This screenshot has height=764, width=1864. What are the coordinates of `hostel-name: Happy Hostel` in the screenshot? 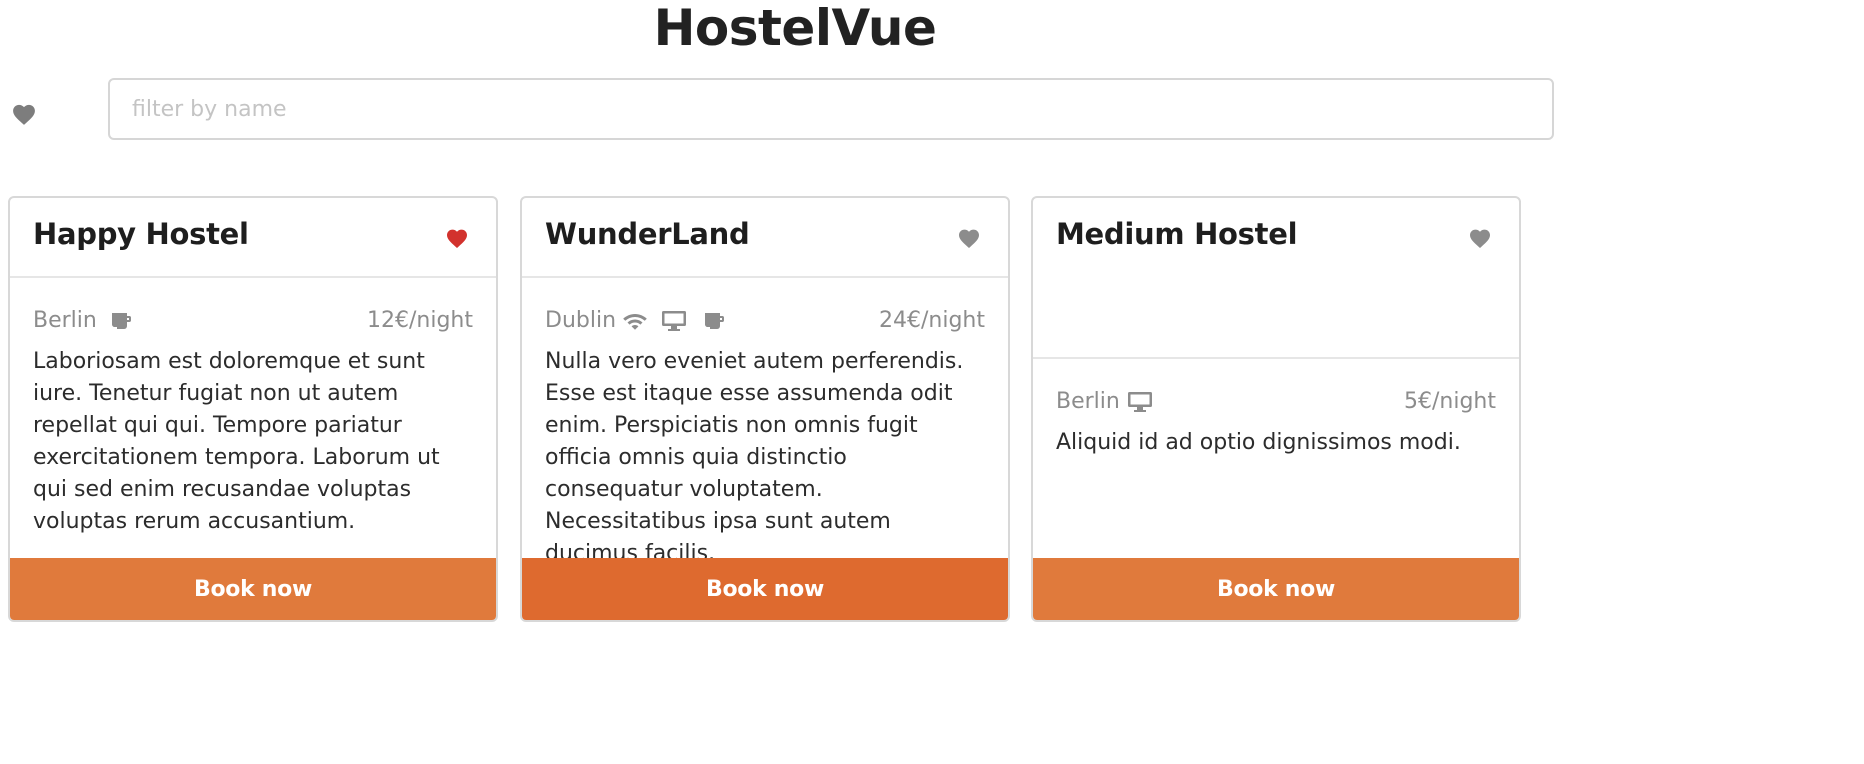 It's located at (141, 234).